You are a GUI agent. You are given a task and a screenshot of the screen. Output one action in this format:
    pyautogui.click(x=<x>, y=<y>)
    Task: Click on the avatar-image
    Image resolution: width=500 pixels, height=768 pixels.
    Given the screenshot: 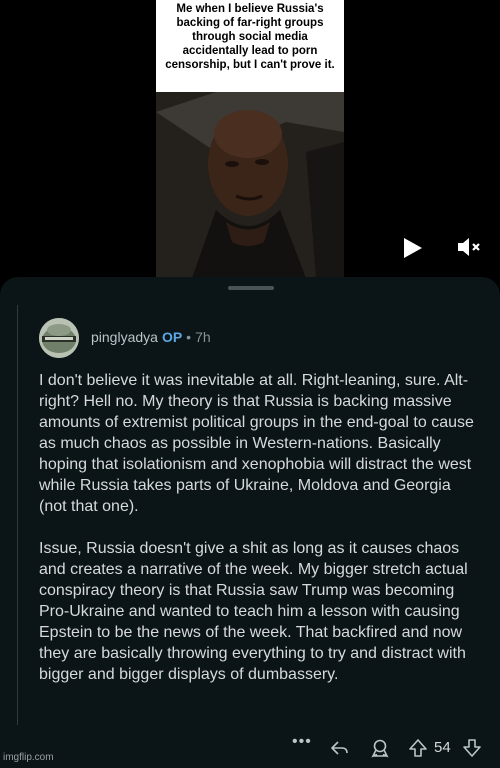 What is the action you would take?
    pyautogui.click(x=59, y=338)
    